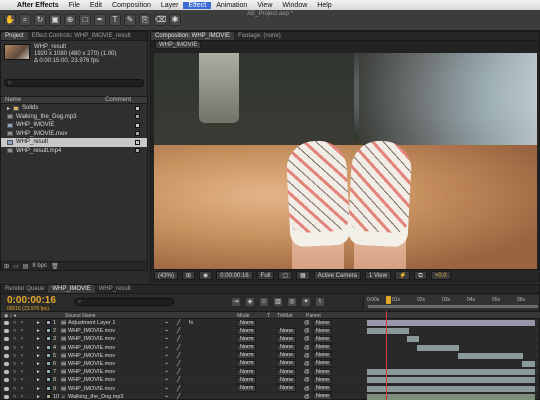 Image resolution: width=540 pixels, height=400 pixels. What do you see at coordinates (14, 36) in the screenshot?
I see `tab-project: Project` at bounding box center [14, 36].